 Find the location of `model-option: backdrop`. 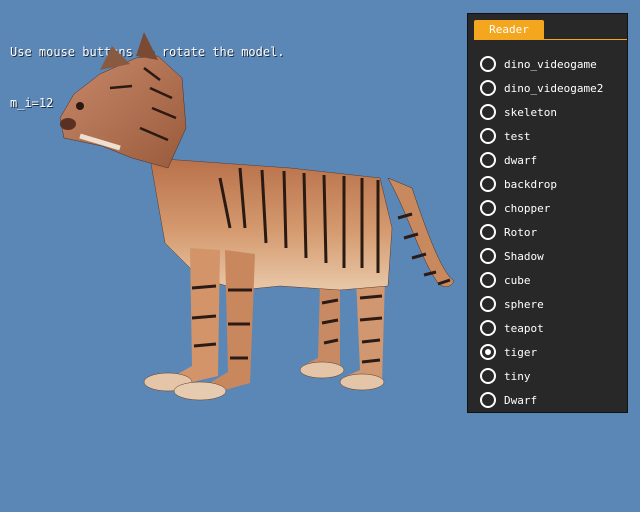

model-option: backdrop is located at coordinates (541, 184).